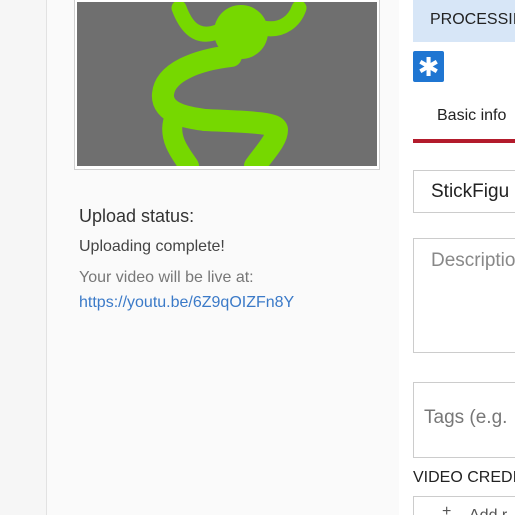  What do you see at coordinates (464, 295) in the screenshot?
I see `description-field: Descriptio` at bounding box center [464, 295].